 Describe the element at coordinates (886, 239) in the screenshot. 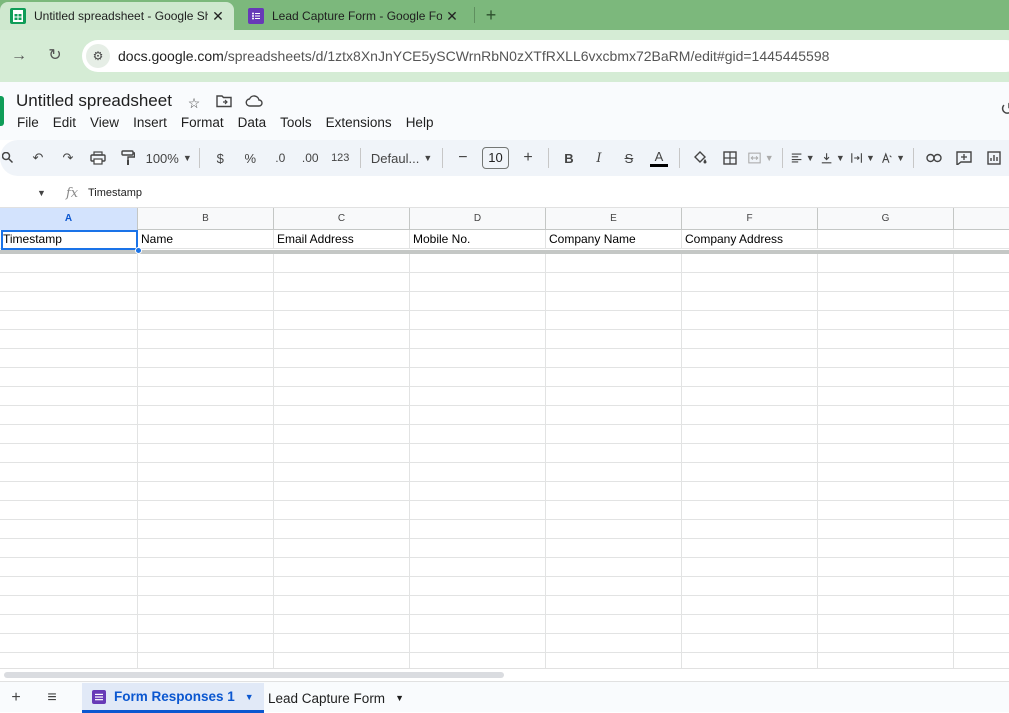

I see `cell-g1` at that location.